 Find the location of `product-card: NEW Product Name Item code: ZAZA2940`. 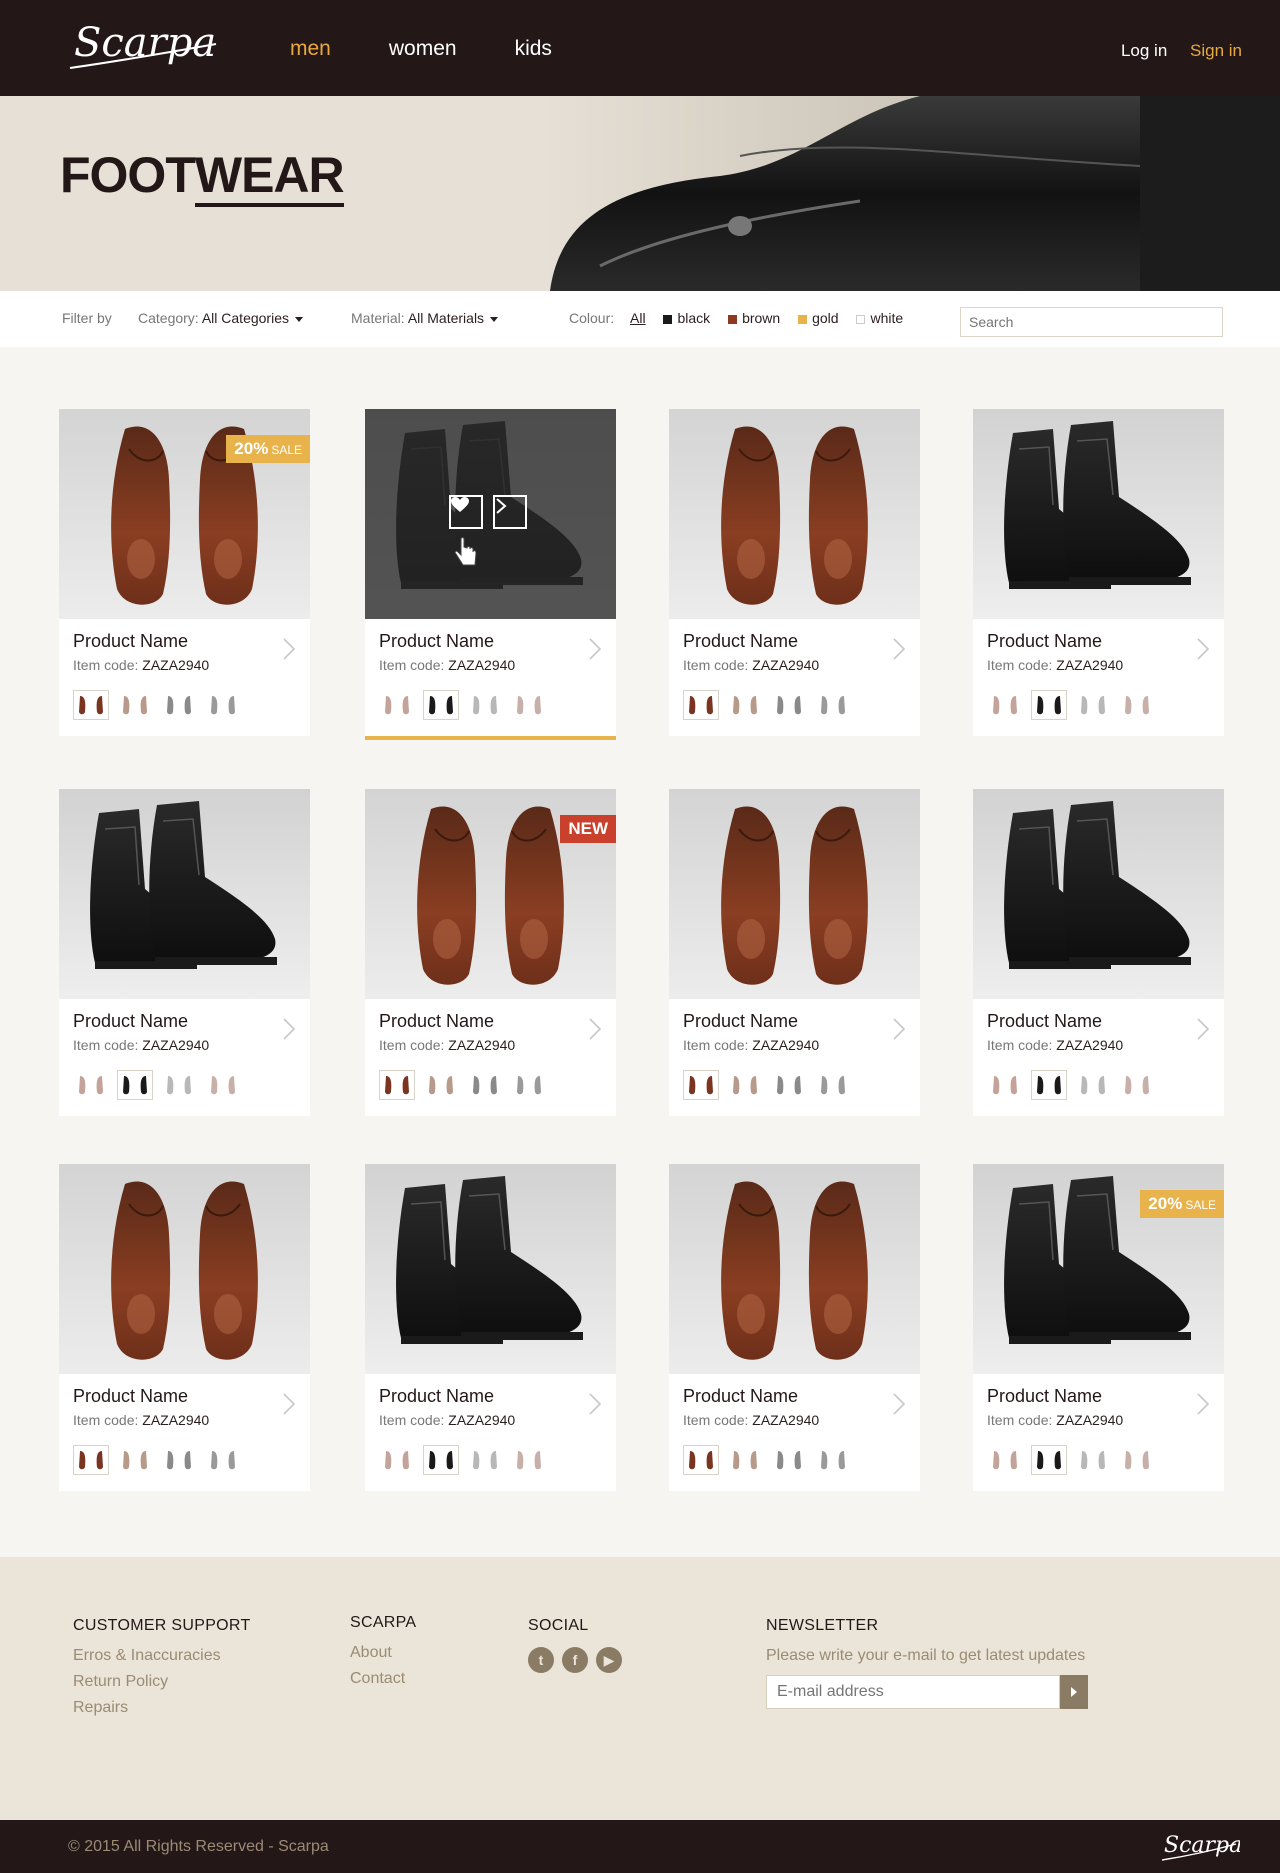

product-card: NEW Product Name Item code: ZAZA2940 is located at coordinates (490, 952).